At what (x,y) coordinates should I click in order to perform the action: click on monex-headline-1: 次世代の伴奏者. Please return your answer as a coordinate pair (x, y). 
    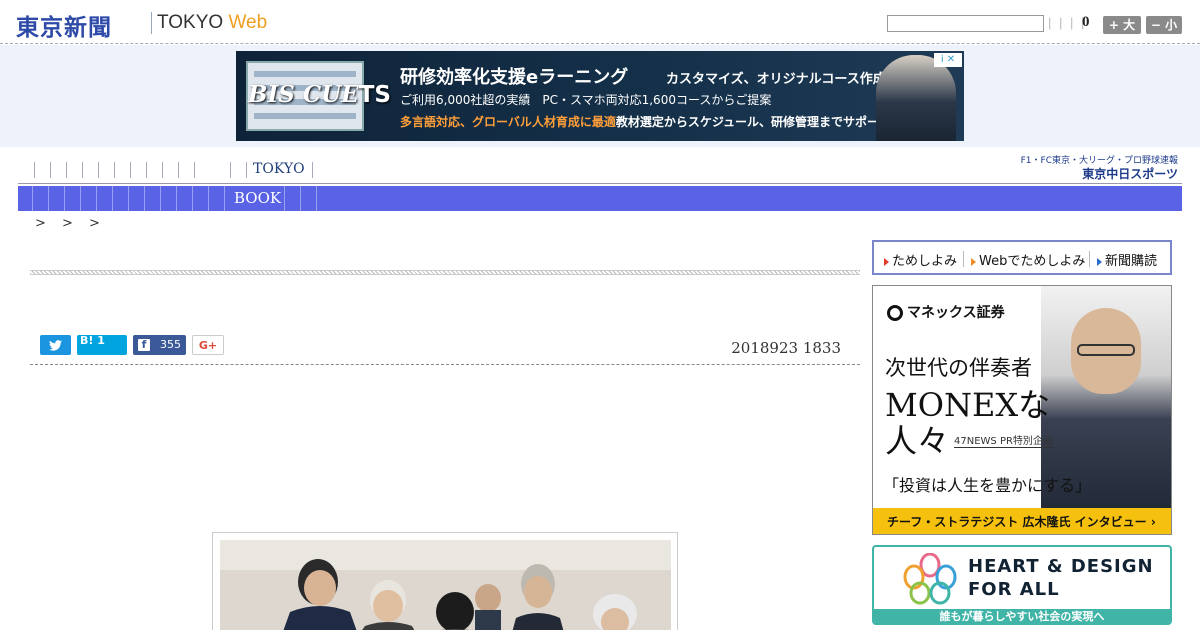
    Looking at the image, I should click on (958, 368).